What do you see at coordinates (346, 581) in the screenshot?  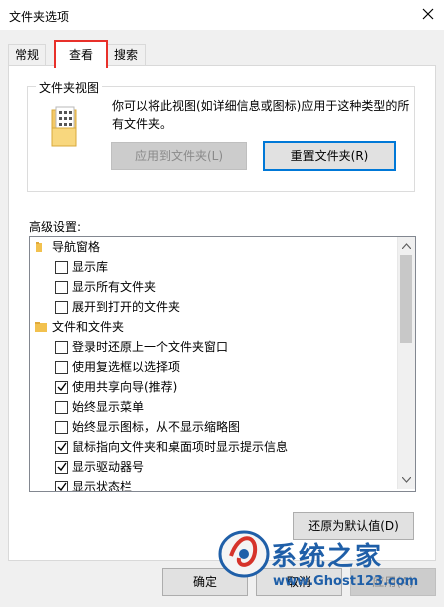 I see `watermark-url: www.Ghost123.com` at bounding box center [346, 581].